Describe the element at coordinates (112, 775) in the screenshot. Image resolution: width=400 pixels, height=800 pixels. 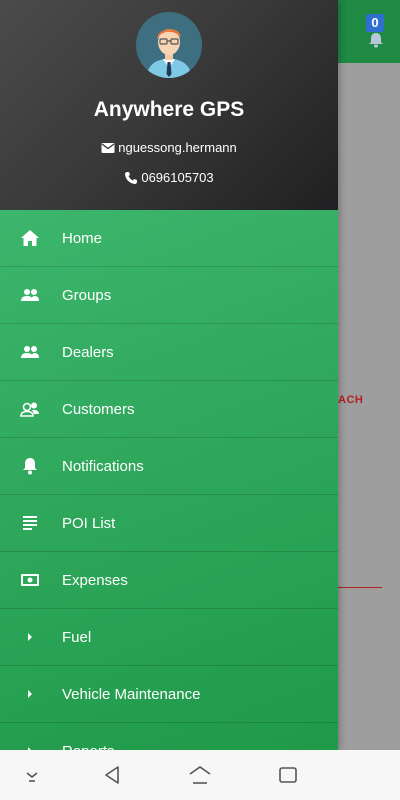
I see `back-icon` at that location.